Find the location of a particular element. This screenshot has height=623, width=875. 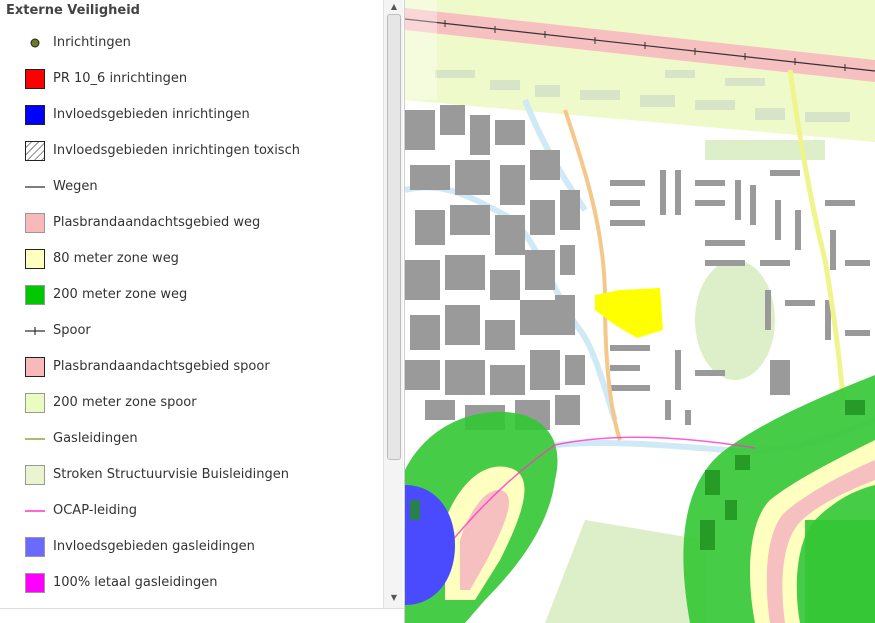

legend-item: Gasleidingen is located at coordinates (191, 439).